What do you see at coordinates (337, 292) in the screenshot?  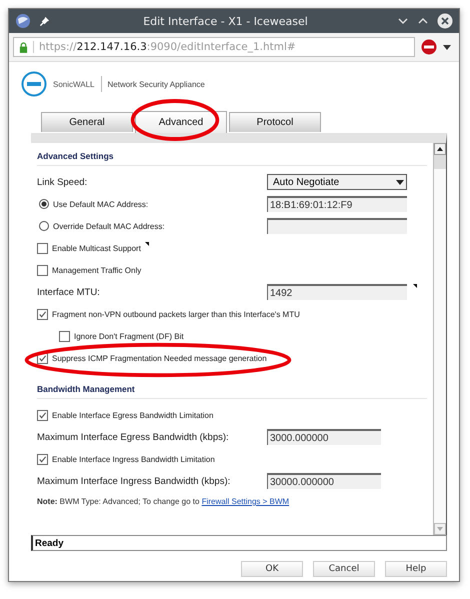 I see `input-field: 1492` at bounding box center [337, 292].